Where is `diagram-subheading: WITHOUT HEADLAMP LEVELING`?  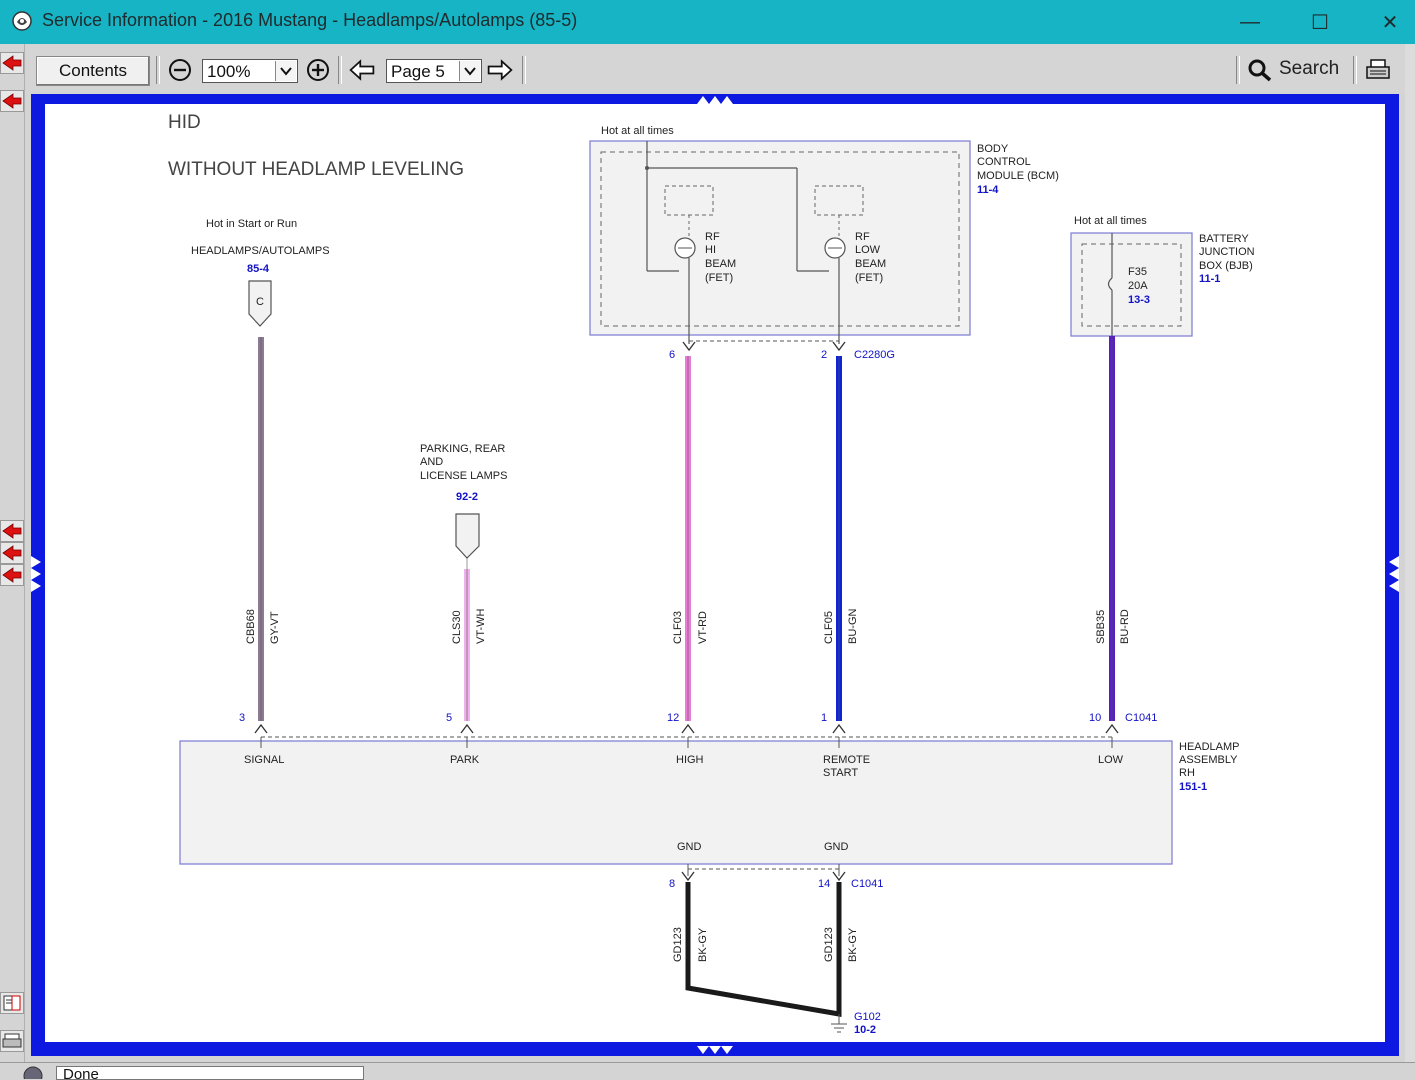
diagram-subheading: WITHOUT HEADLAMP LEVELING is located at coordinates (316, 169).